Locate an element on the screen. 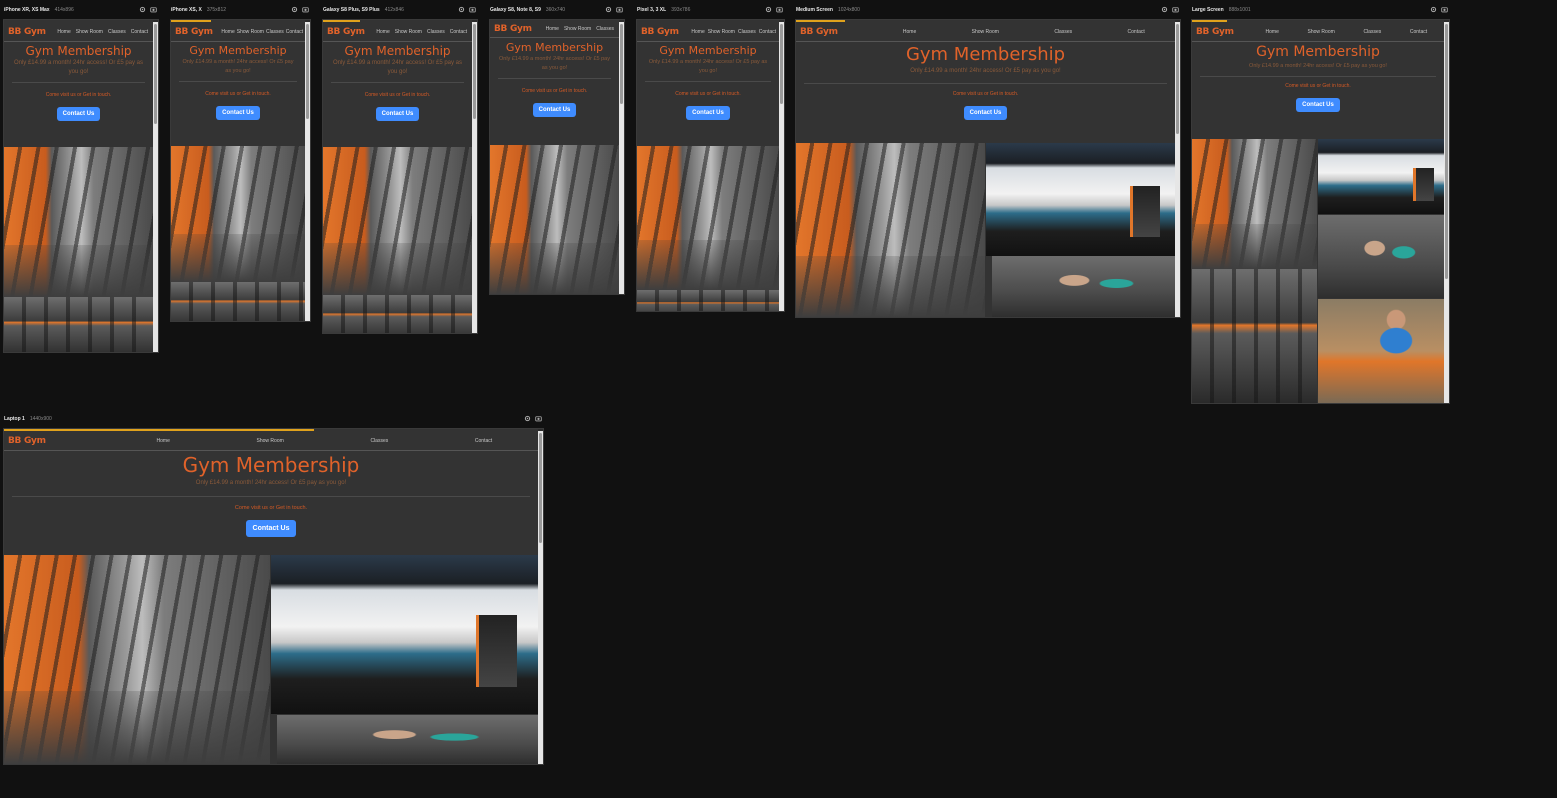  device-label: Laptop 1 1440x900 is located at coordinates (28, 419).